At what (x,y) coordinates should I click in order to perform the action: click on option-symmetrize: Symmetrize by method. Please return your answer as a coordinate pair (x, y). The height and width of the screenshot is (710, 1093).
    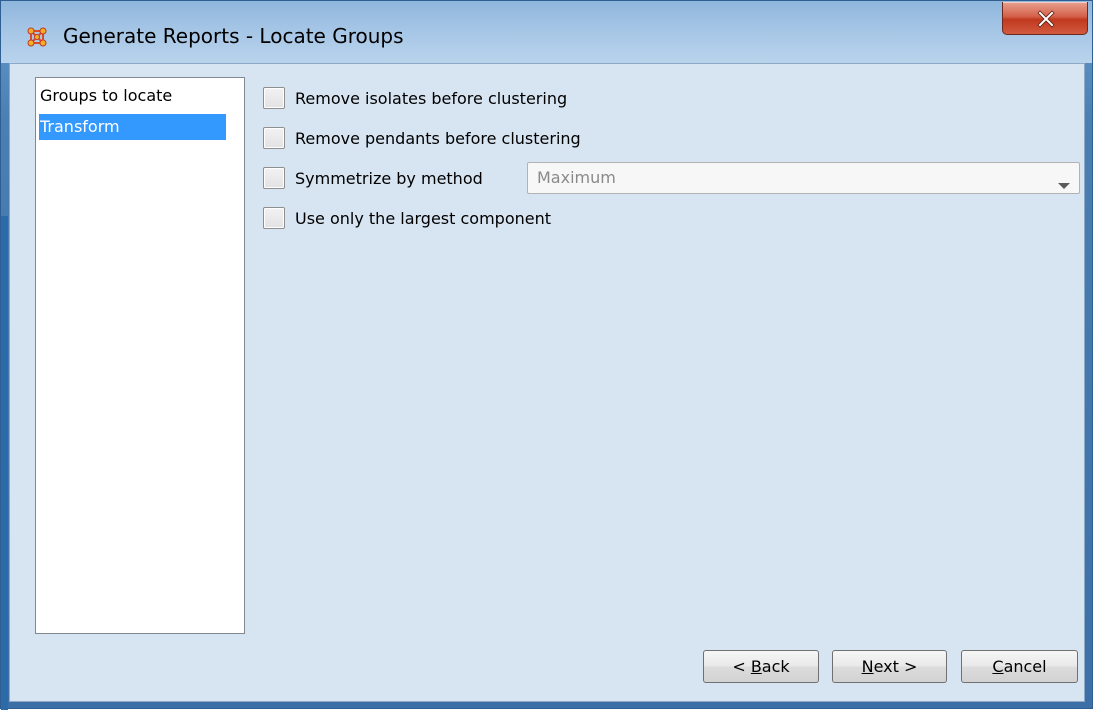
    Looking at the image, I should click on (373, 178).